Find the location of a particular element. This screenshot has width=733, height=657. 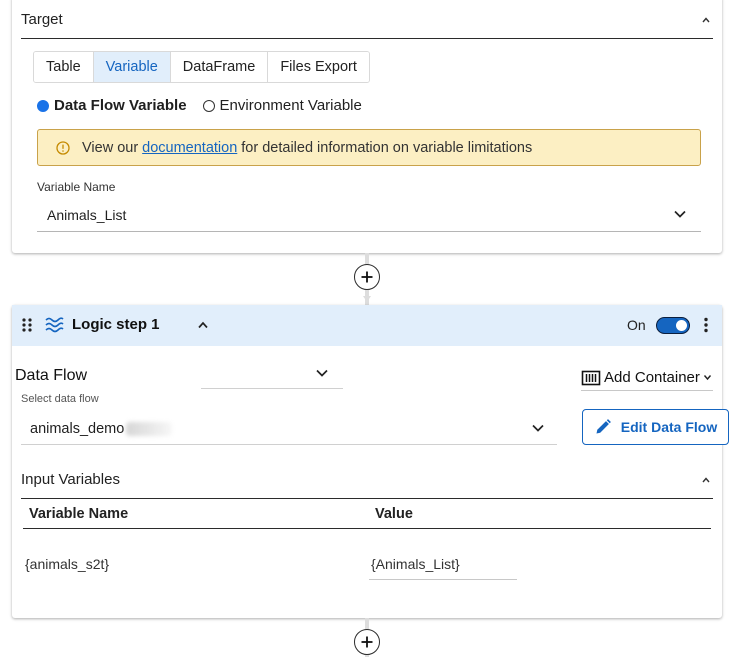

select-data-flow-dropdown: animals_demo is located at coordinates (289, 429).